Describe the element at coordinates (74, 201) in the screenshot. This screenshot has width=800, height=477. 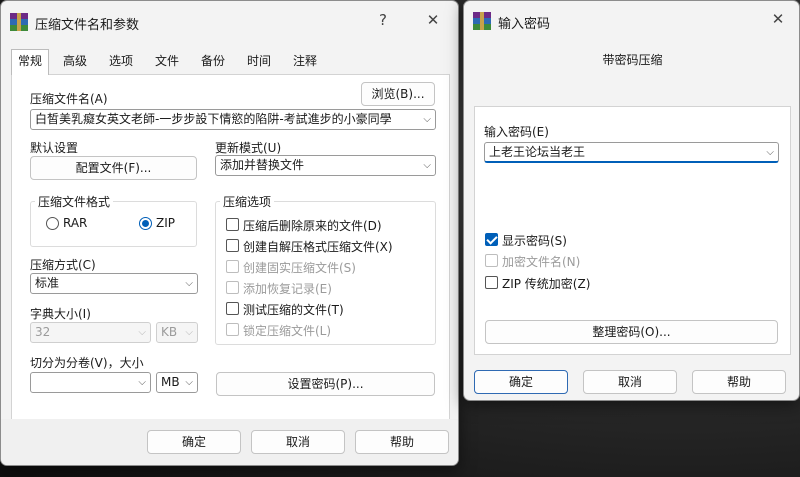
I see `format-group-title: 压缩文件格式` at that location.